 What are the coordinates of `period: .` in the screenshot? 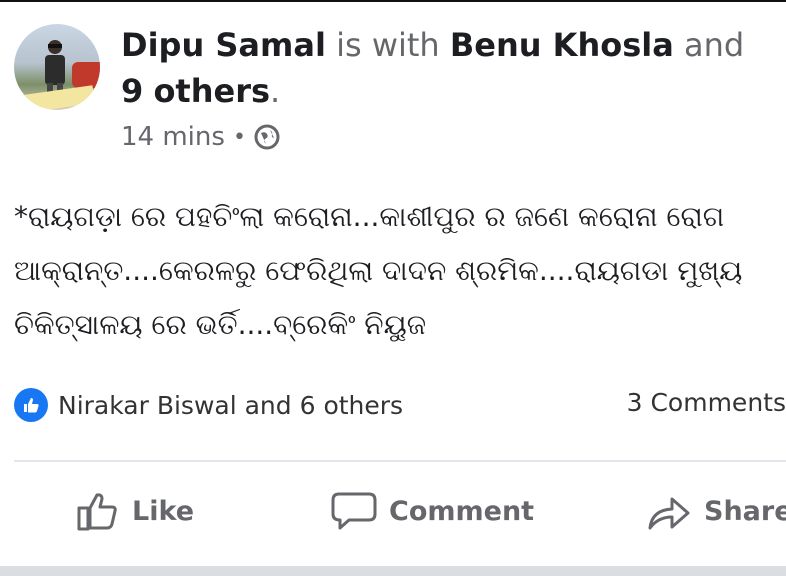 It's located at (275, 91).